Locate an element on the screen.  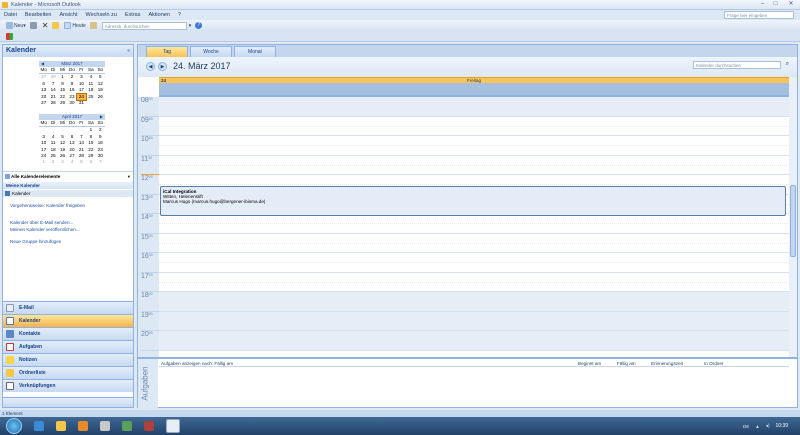
nav-calendar: Kalender is located at coordinates (68, 320).